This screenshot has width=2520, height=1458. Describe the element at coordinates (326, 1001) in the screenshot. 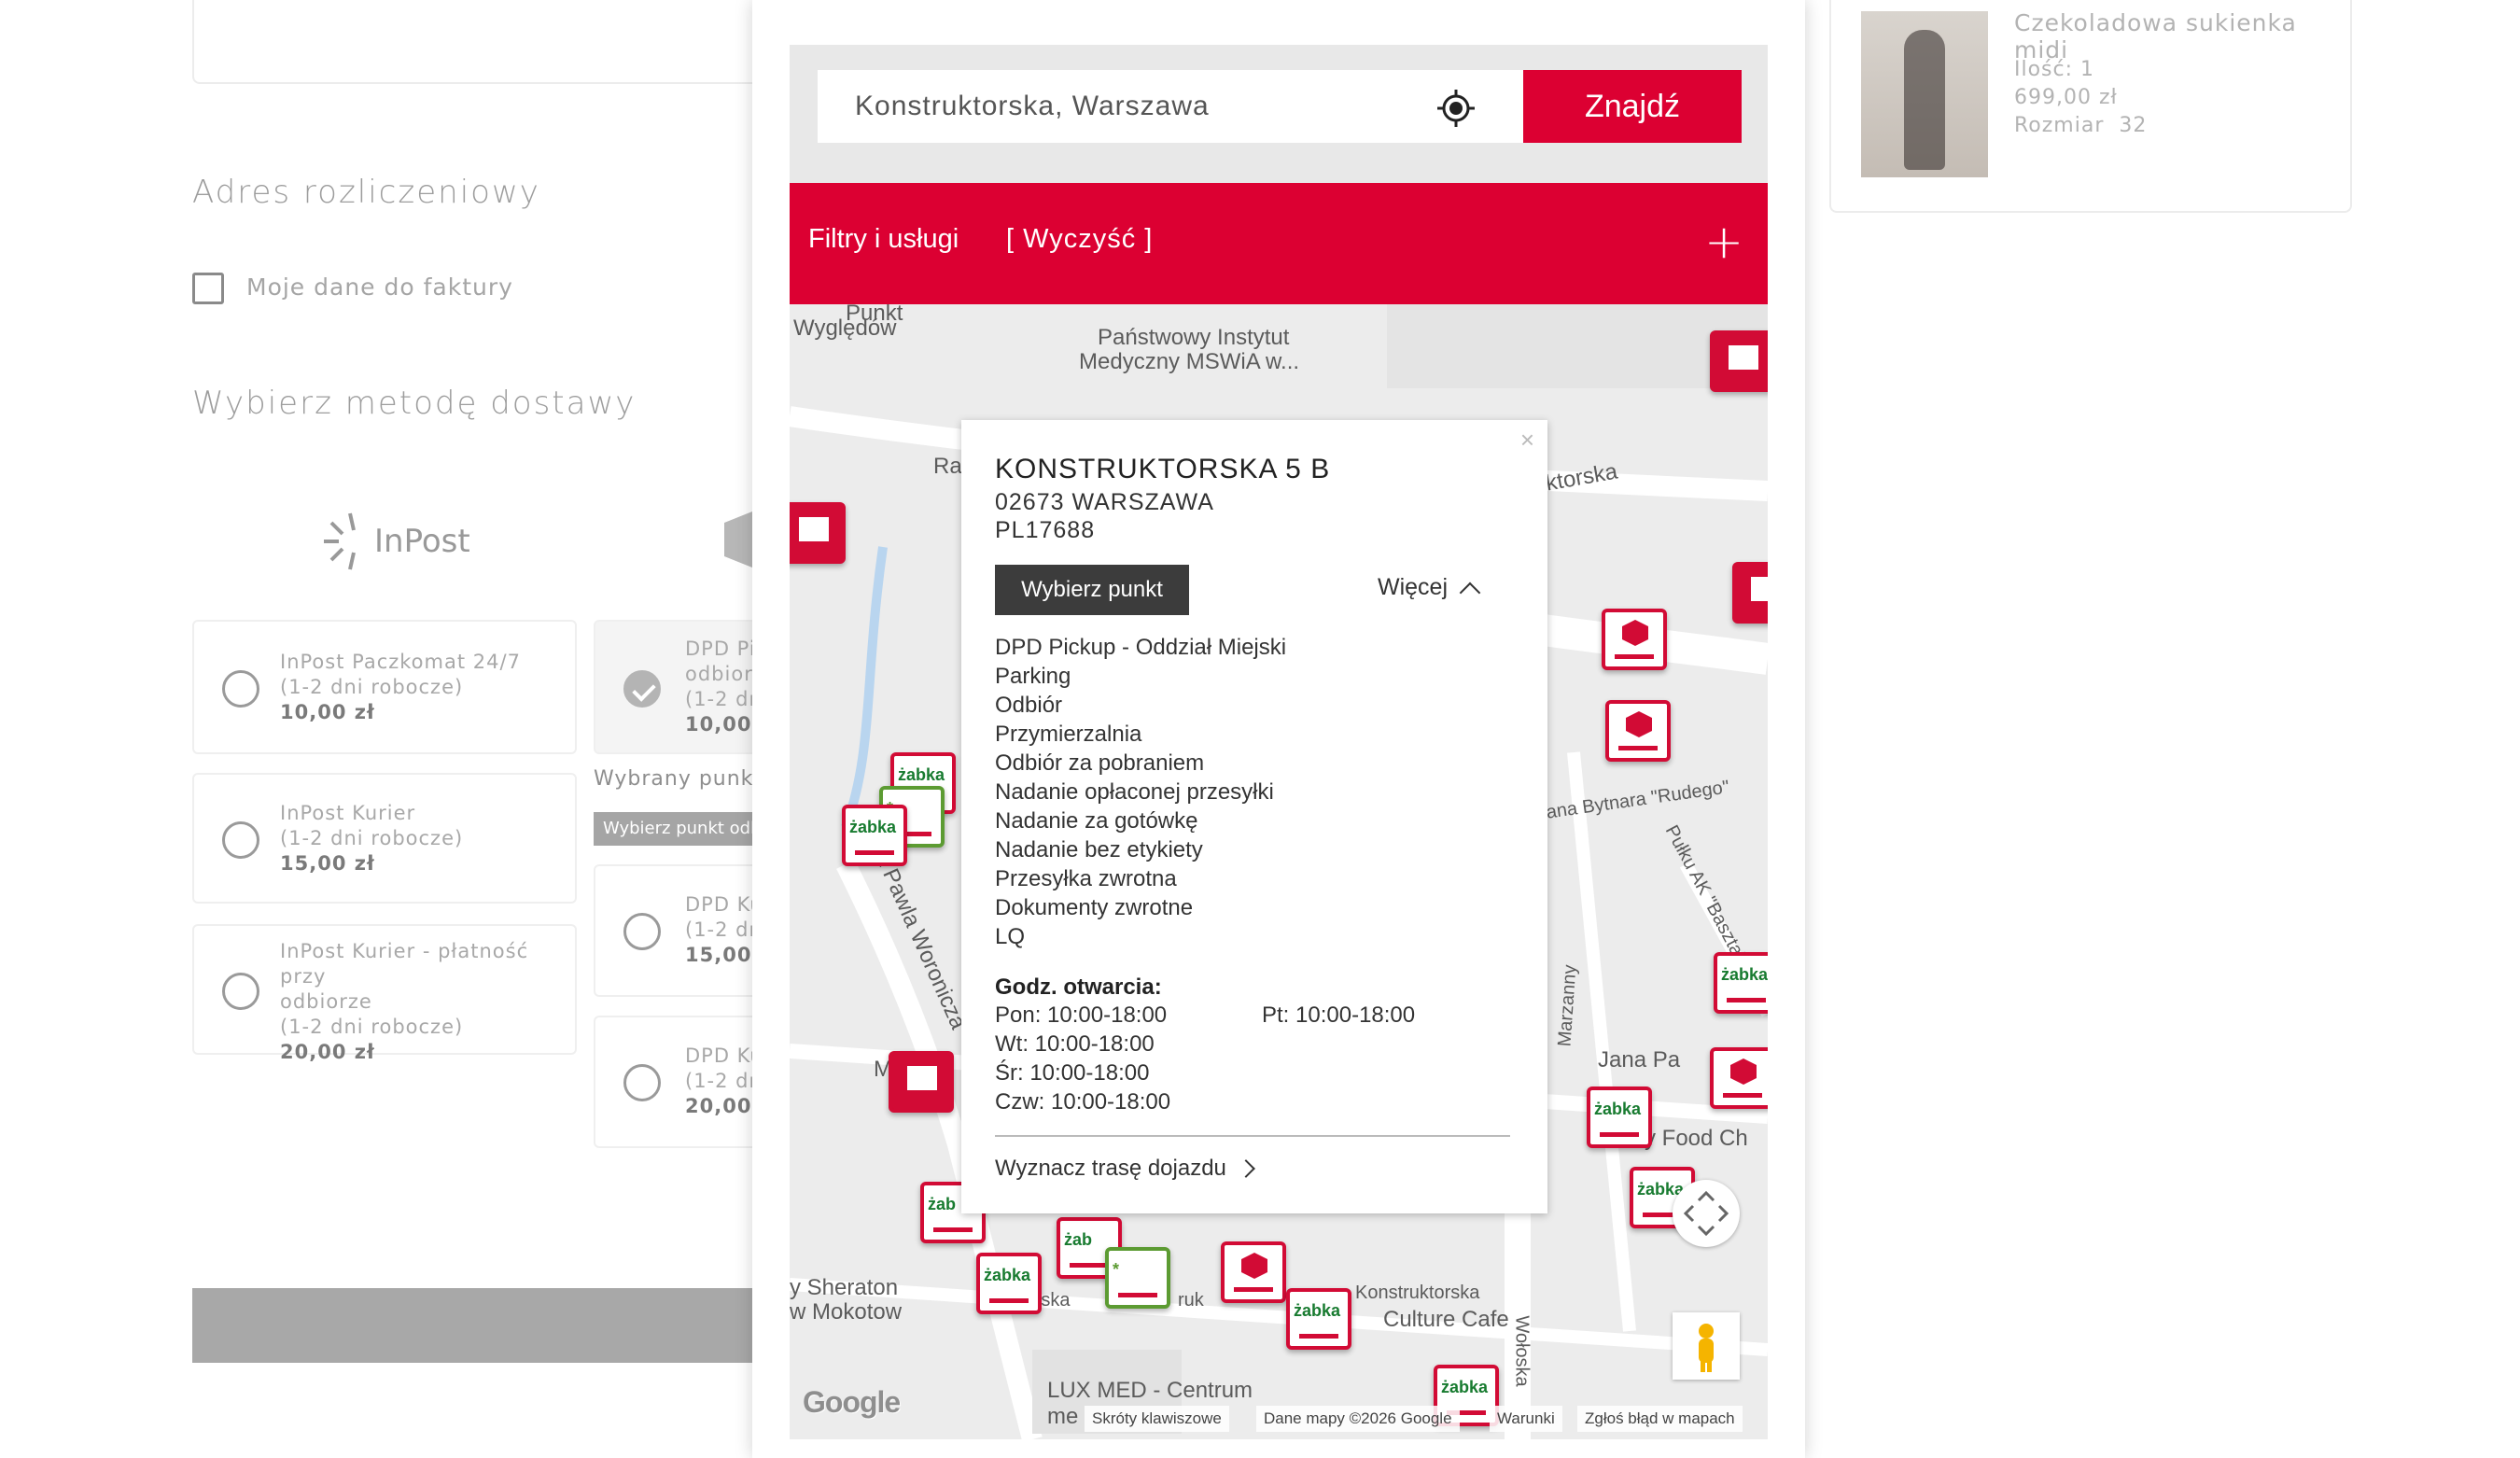

I see `option-name-cont: odbiorze` at that location.